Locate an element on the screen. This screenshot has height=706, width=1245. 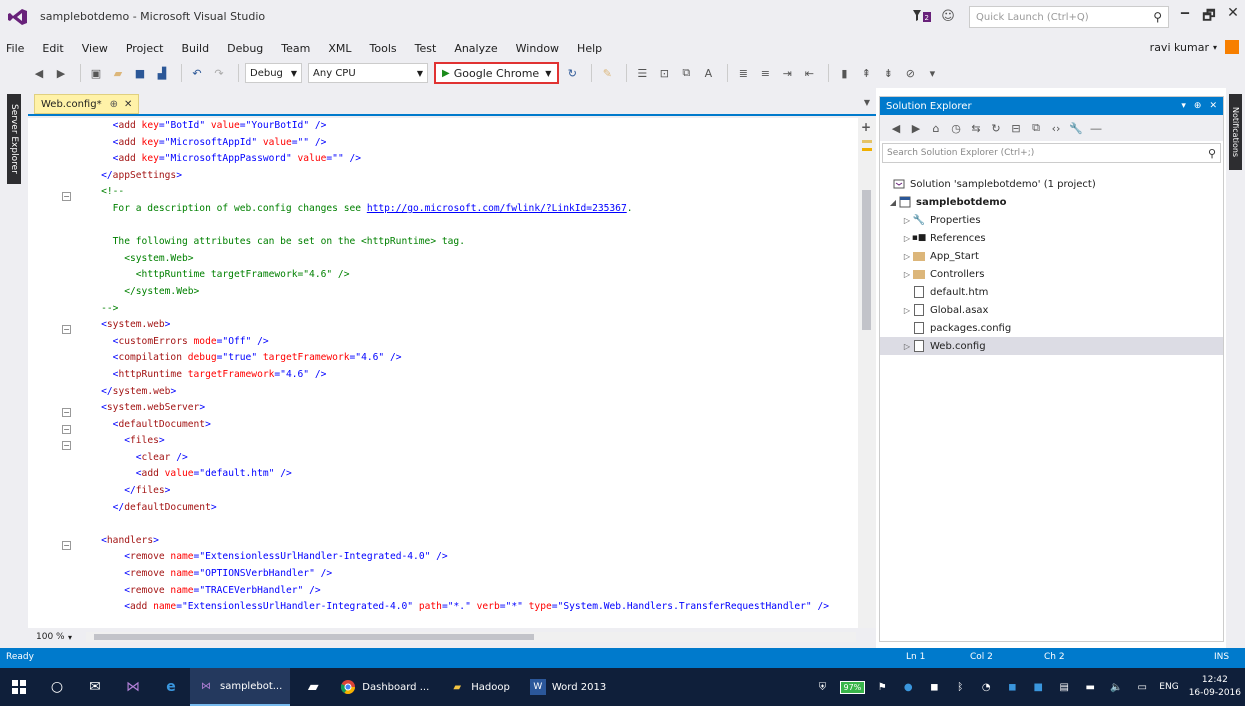
solution-configuration-select: Debug ▼ is located at coordinates (274, 73).